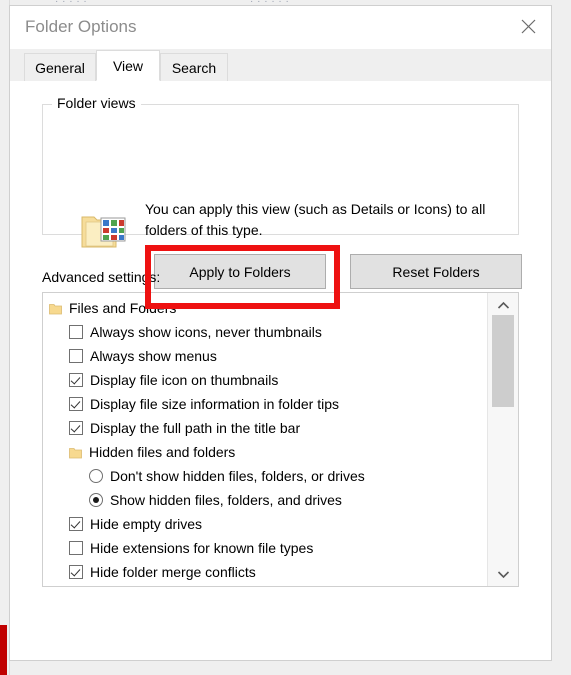 Image resolution: width=571 pixels, height=675 pixels. What do you see at coordinates (265, 524) in the screenshot?
I see `setting-row: Hide empty drives` at bounding box center [265, 524].